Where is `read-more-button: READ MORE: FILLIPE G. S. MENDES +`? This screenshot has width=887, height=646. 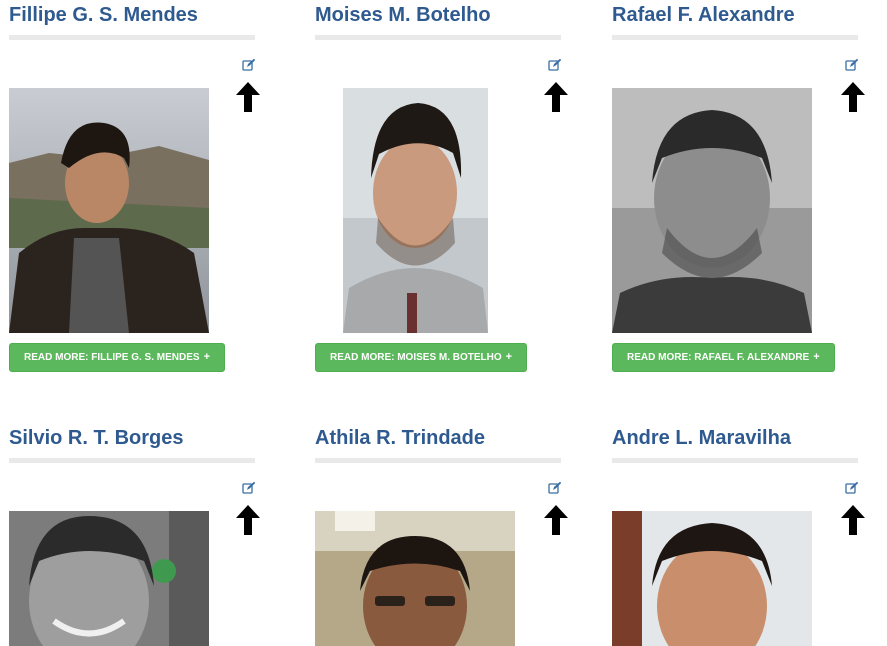 read-more-button: READ MORE: FILLIPE G. S. MENDES + is located at coordinates (117, 357).